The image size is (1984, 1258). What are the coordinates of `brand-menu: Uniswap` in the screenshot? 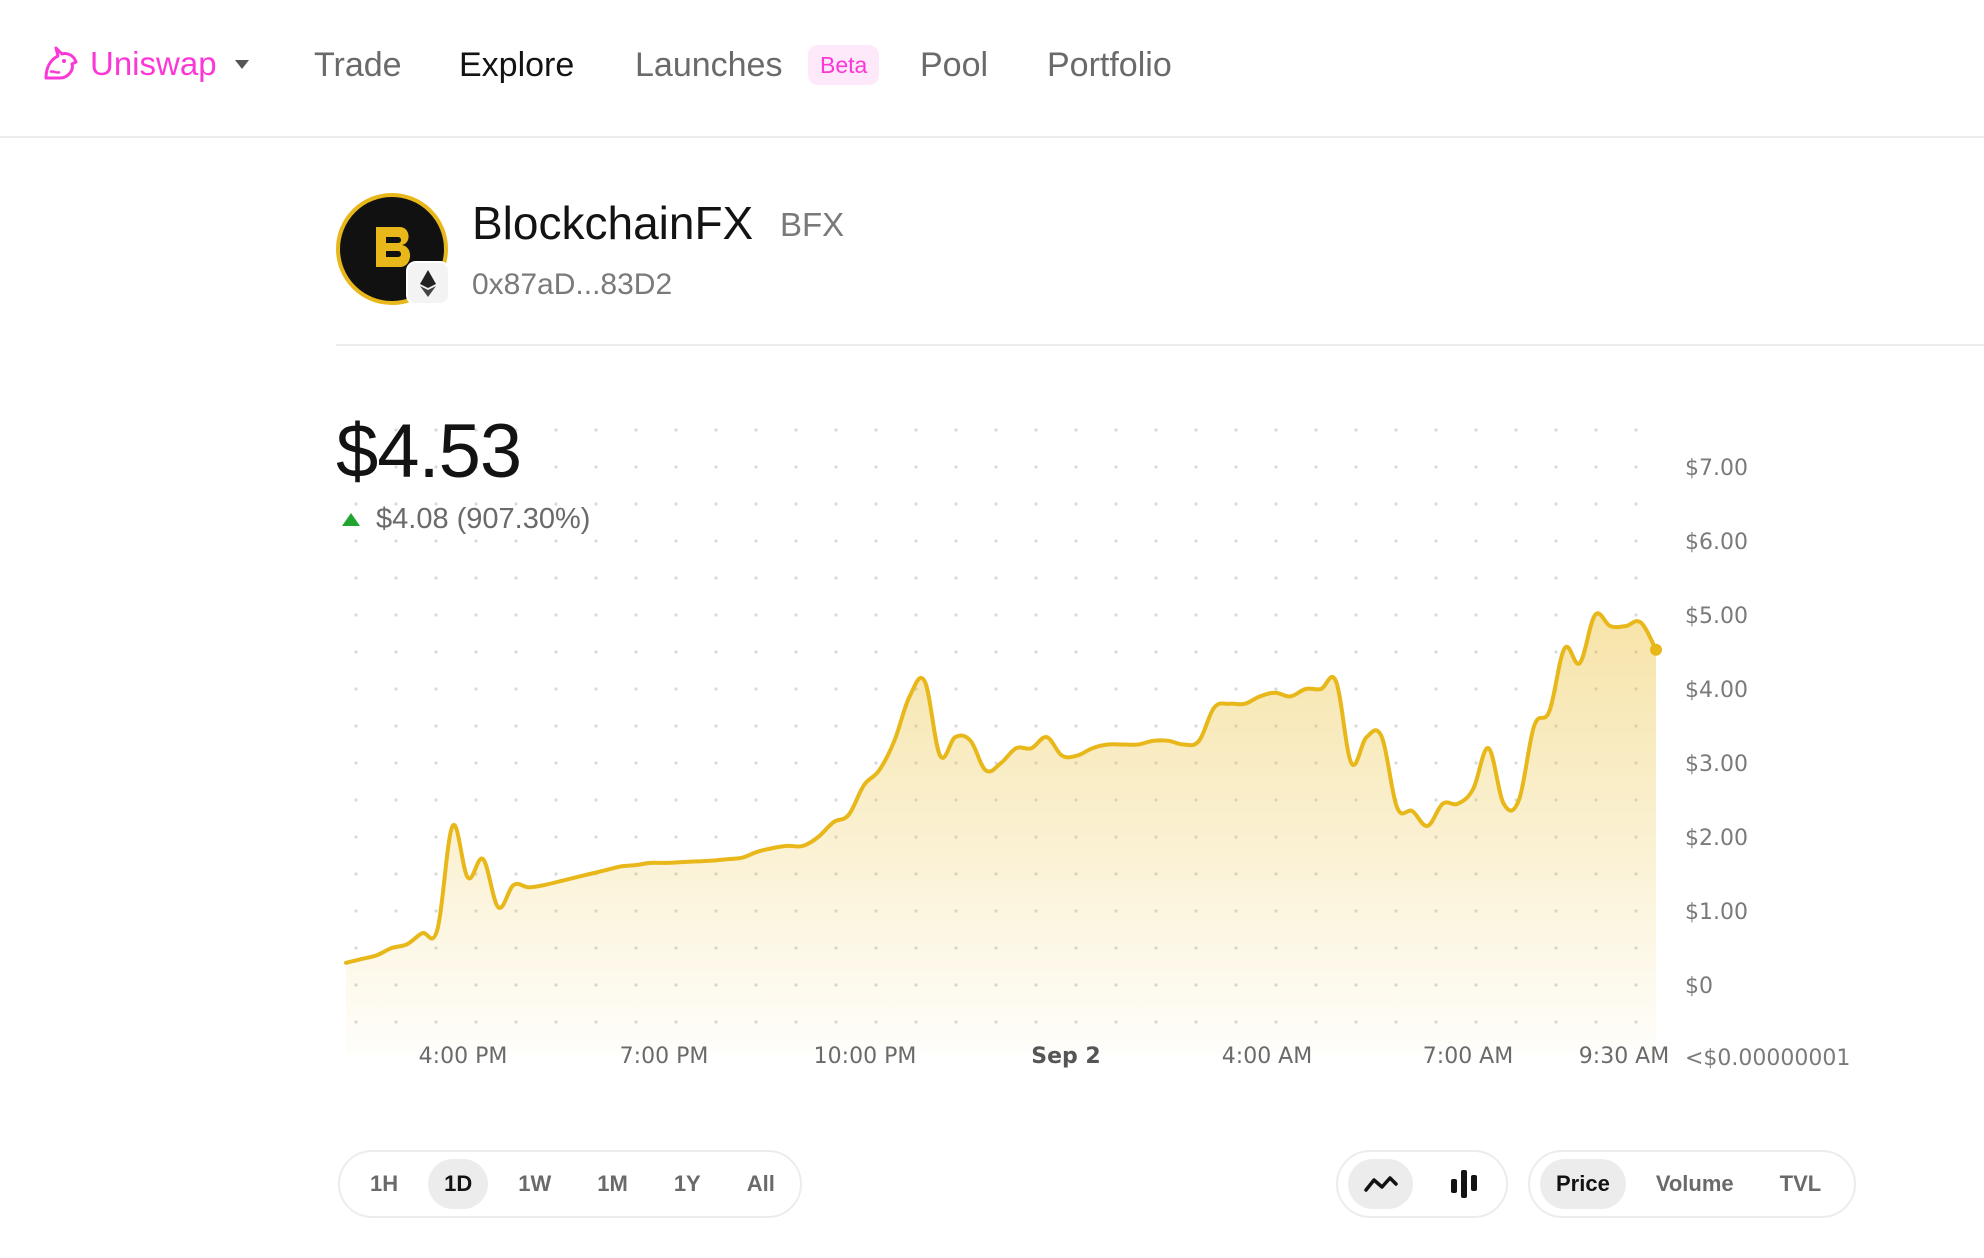 It's located at (143, 64).